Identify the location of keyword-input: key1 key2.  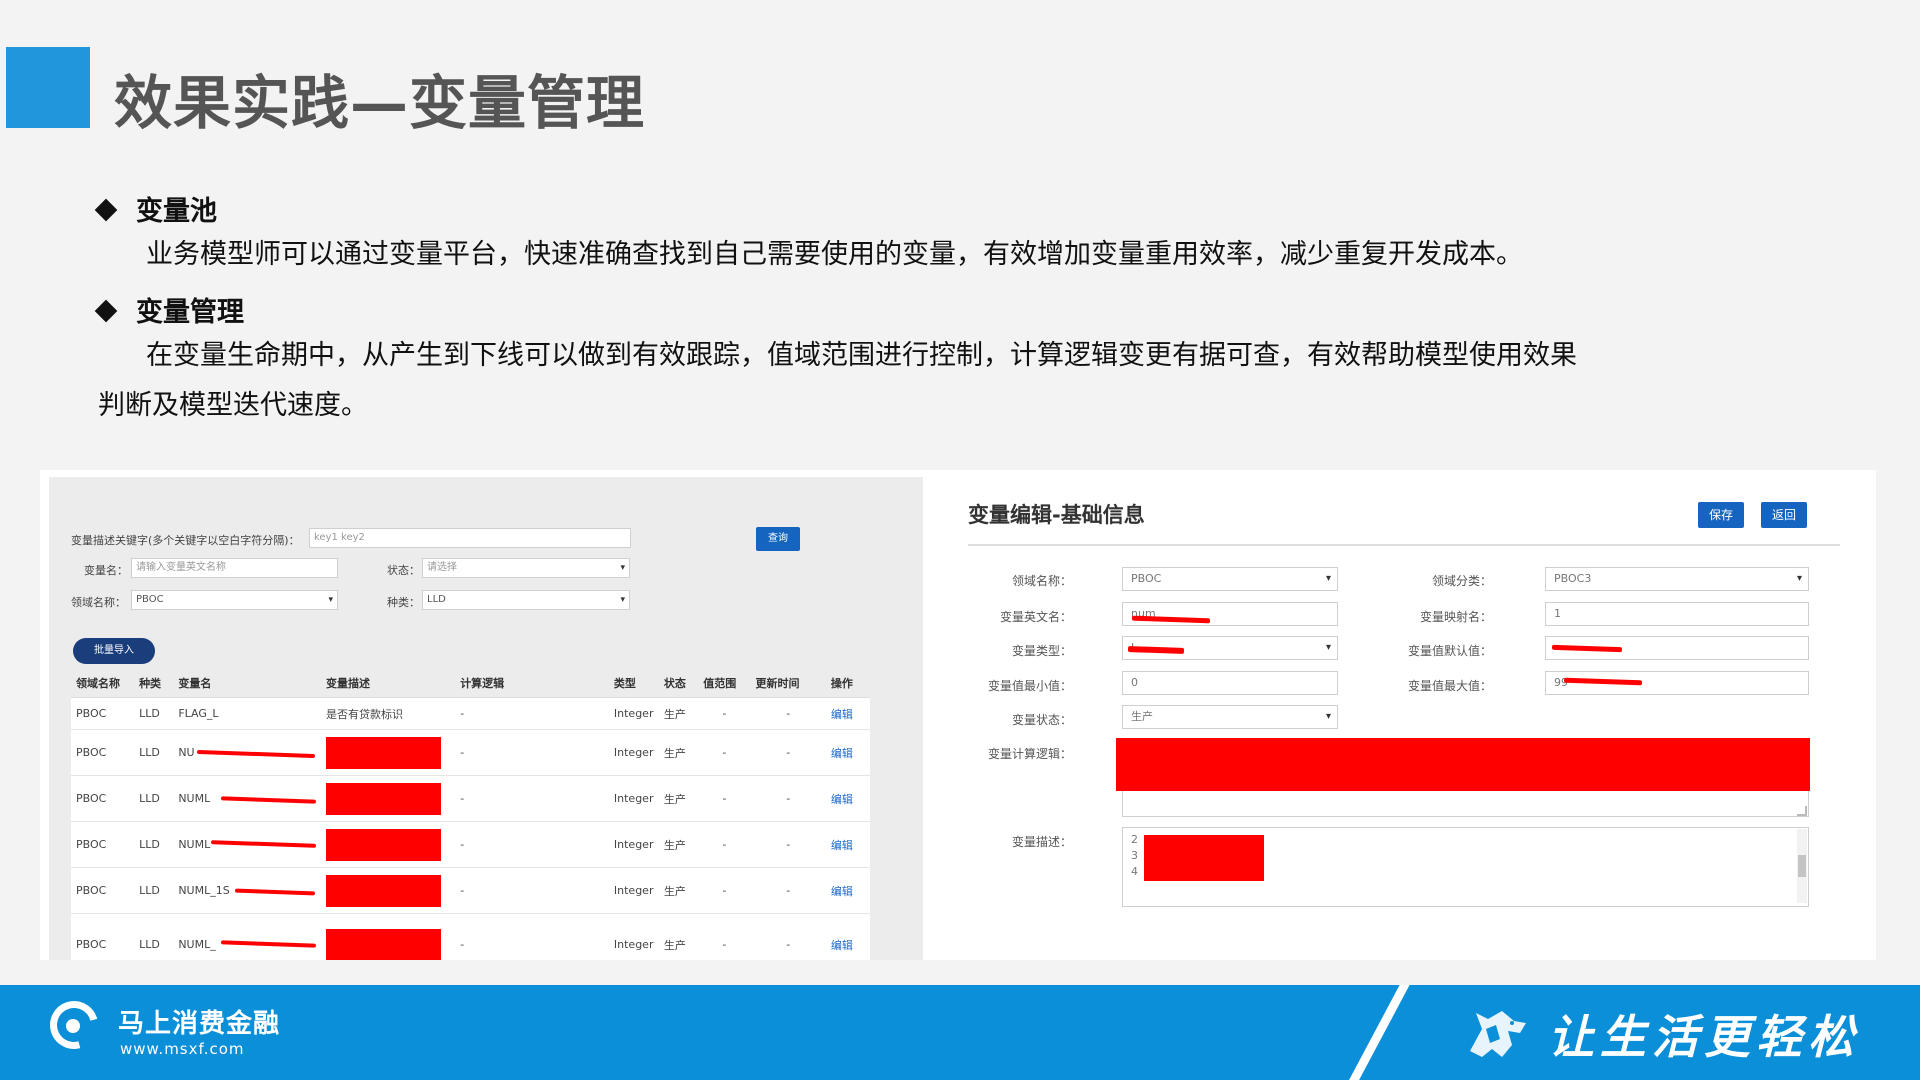
(470, 538).